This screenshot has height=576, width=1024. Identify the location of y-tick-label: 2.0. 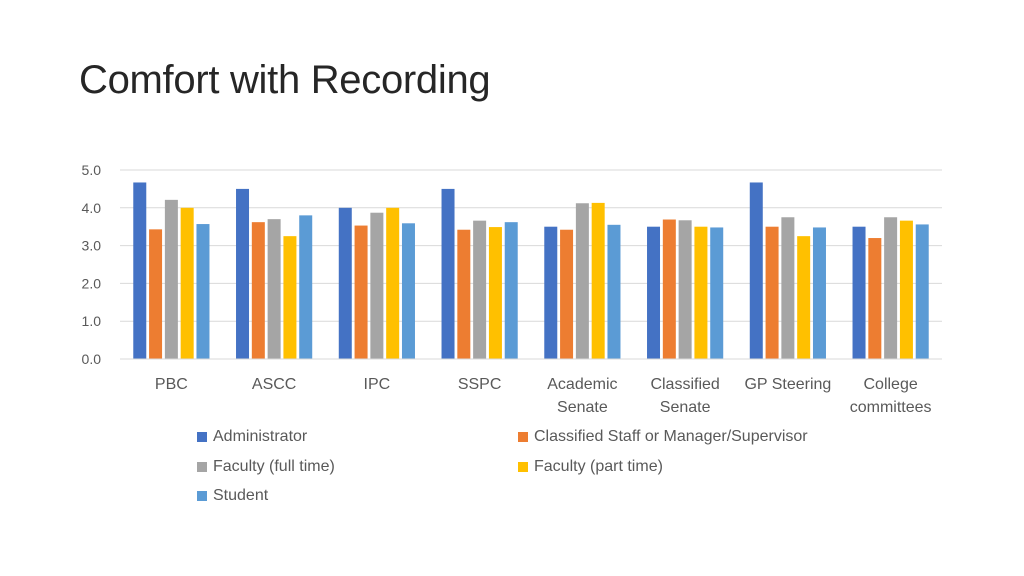
(92, 283).